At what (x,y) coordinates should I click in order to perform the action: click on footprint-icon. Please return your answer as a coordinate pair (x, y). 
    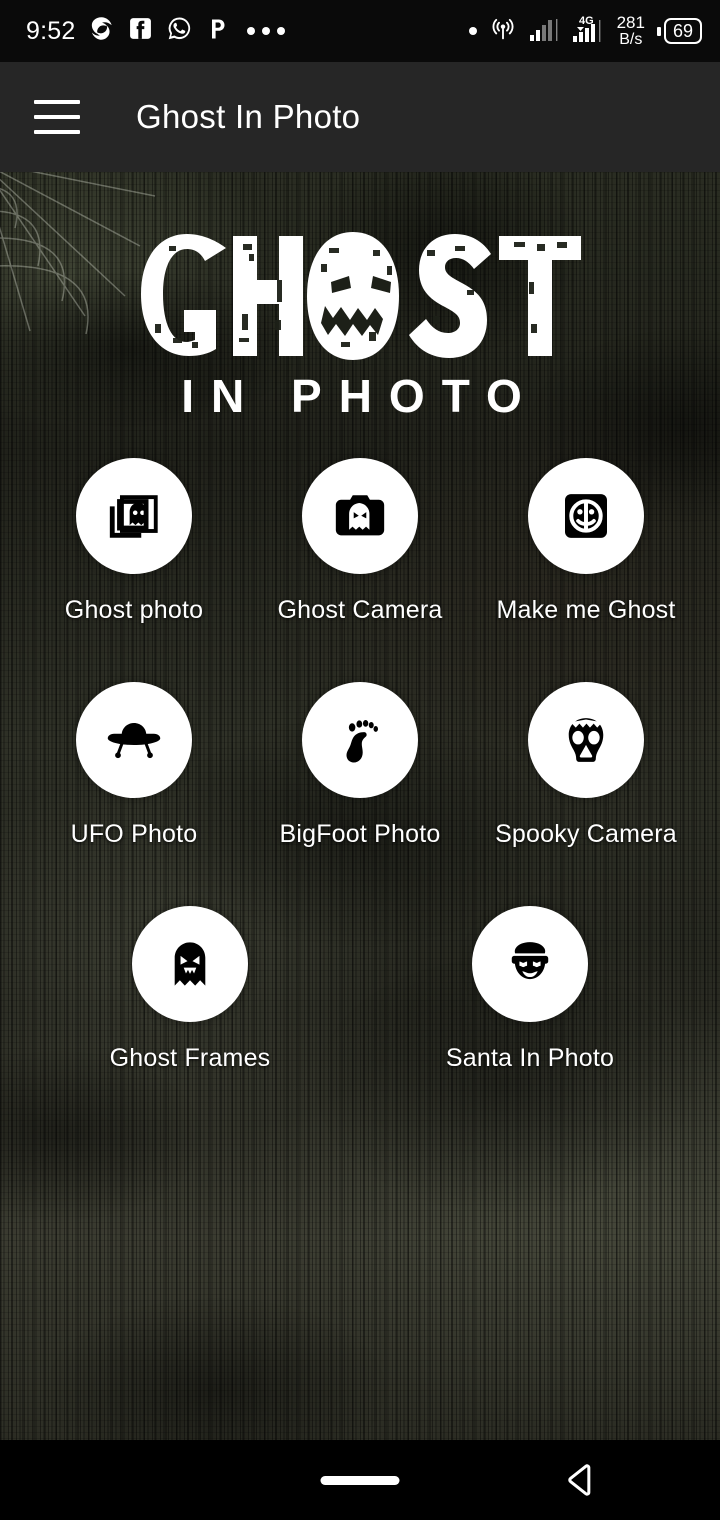
    Looking at the image, I should click on (362, 741).